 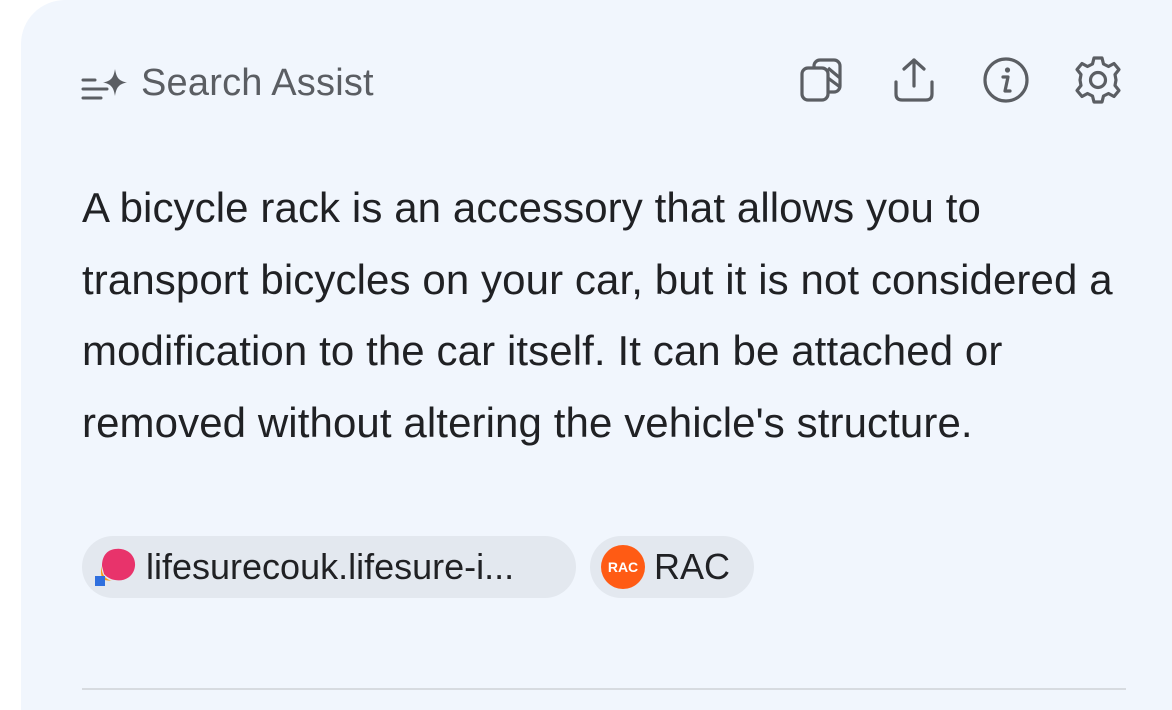 I want to click on source-chips: lifesurecouk.lifesure-i... RAC RAC, so click(x=425, y=567).